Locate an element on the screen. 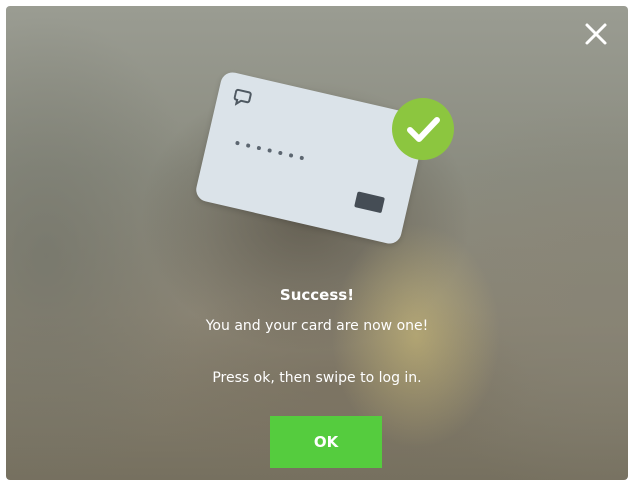 The image size is (635, 486). speech-bubble-logo-icon is located at coordinates (242, 97).